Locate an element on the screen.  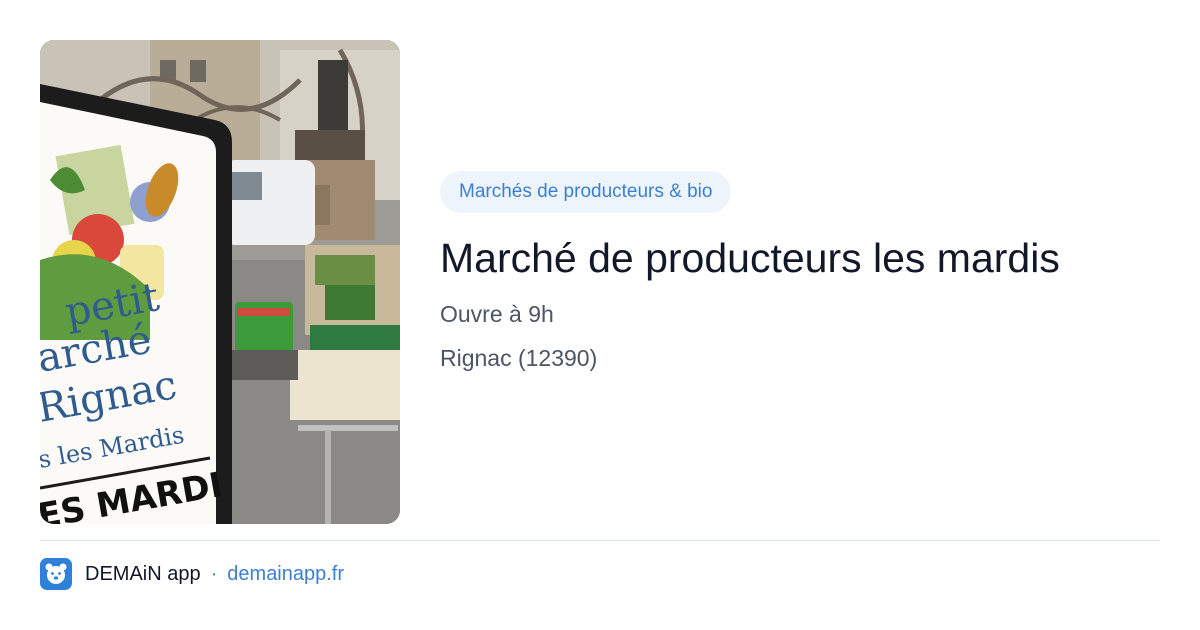
divider is located at coordinates (600, 540).